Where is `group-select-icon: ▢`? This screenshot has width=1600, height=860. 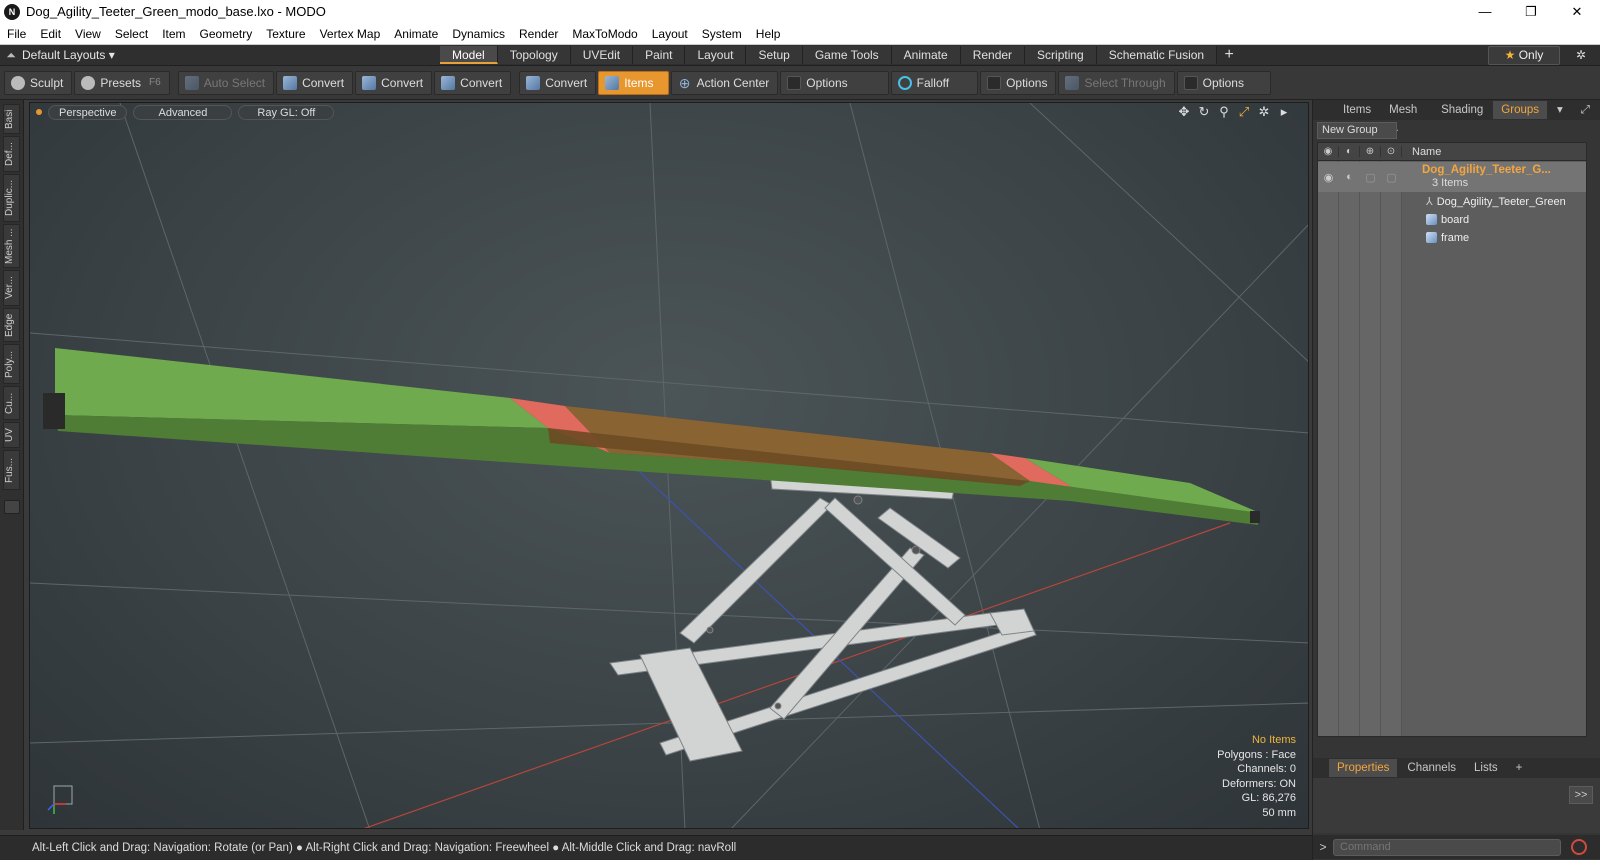
group-select-icon: ▢ is located at coordinates (1391, 177).